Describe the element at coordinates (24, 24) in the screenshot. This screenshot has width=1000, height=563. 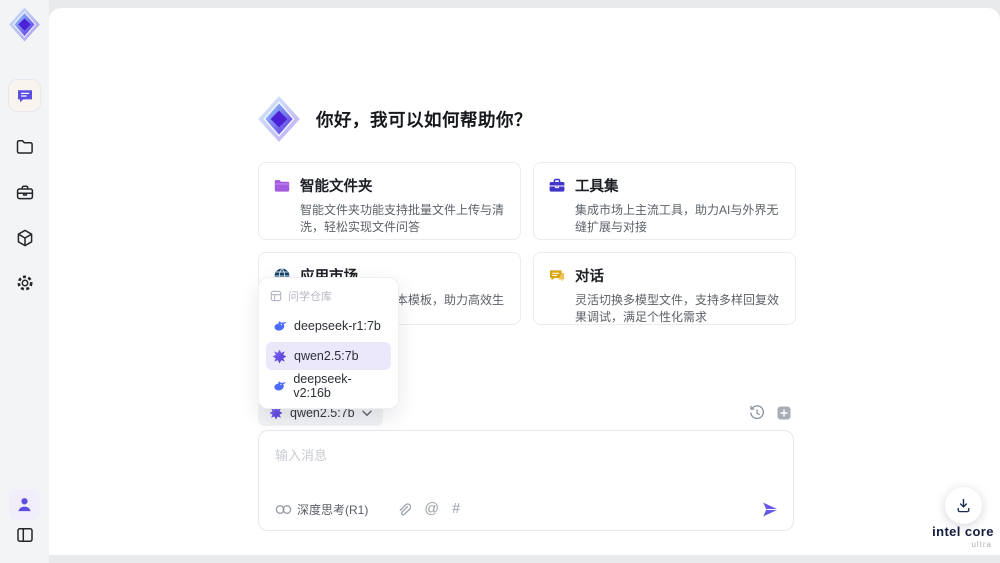
I see `app-logo-icon` at that location.